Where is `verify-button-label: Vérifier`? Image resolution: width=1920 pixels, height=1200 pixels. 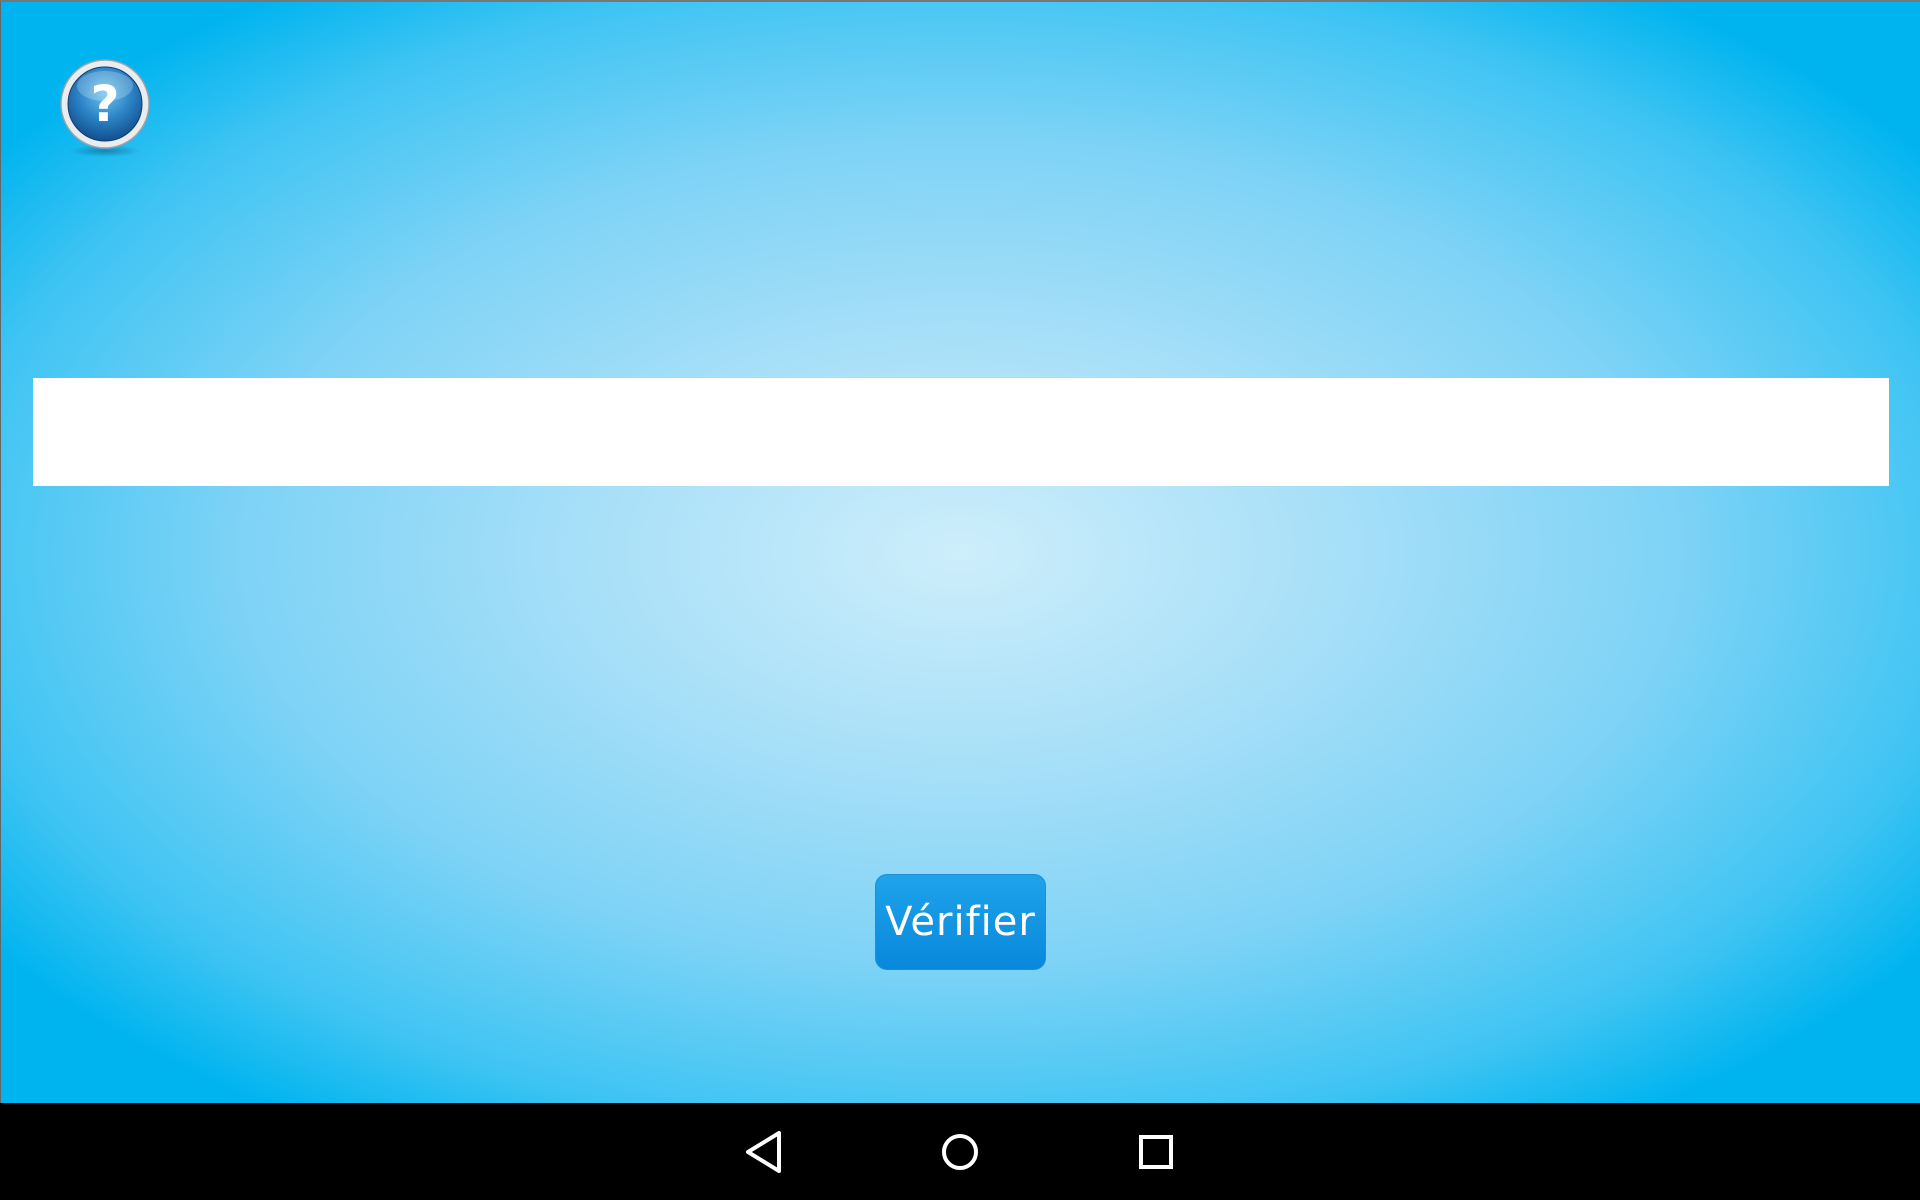 verify-button-label: Vérifier is located at coordinates (960, 922).